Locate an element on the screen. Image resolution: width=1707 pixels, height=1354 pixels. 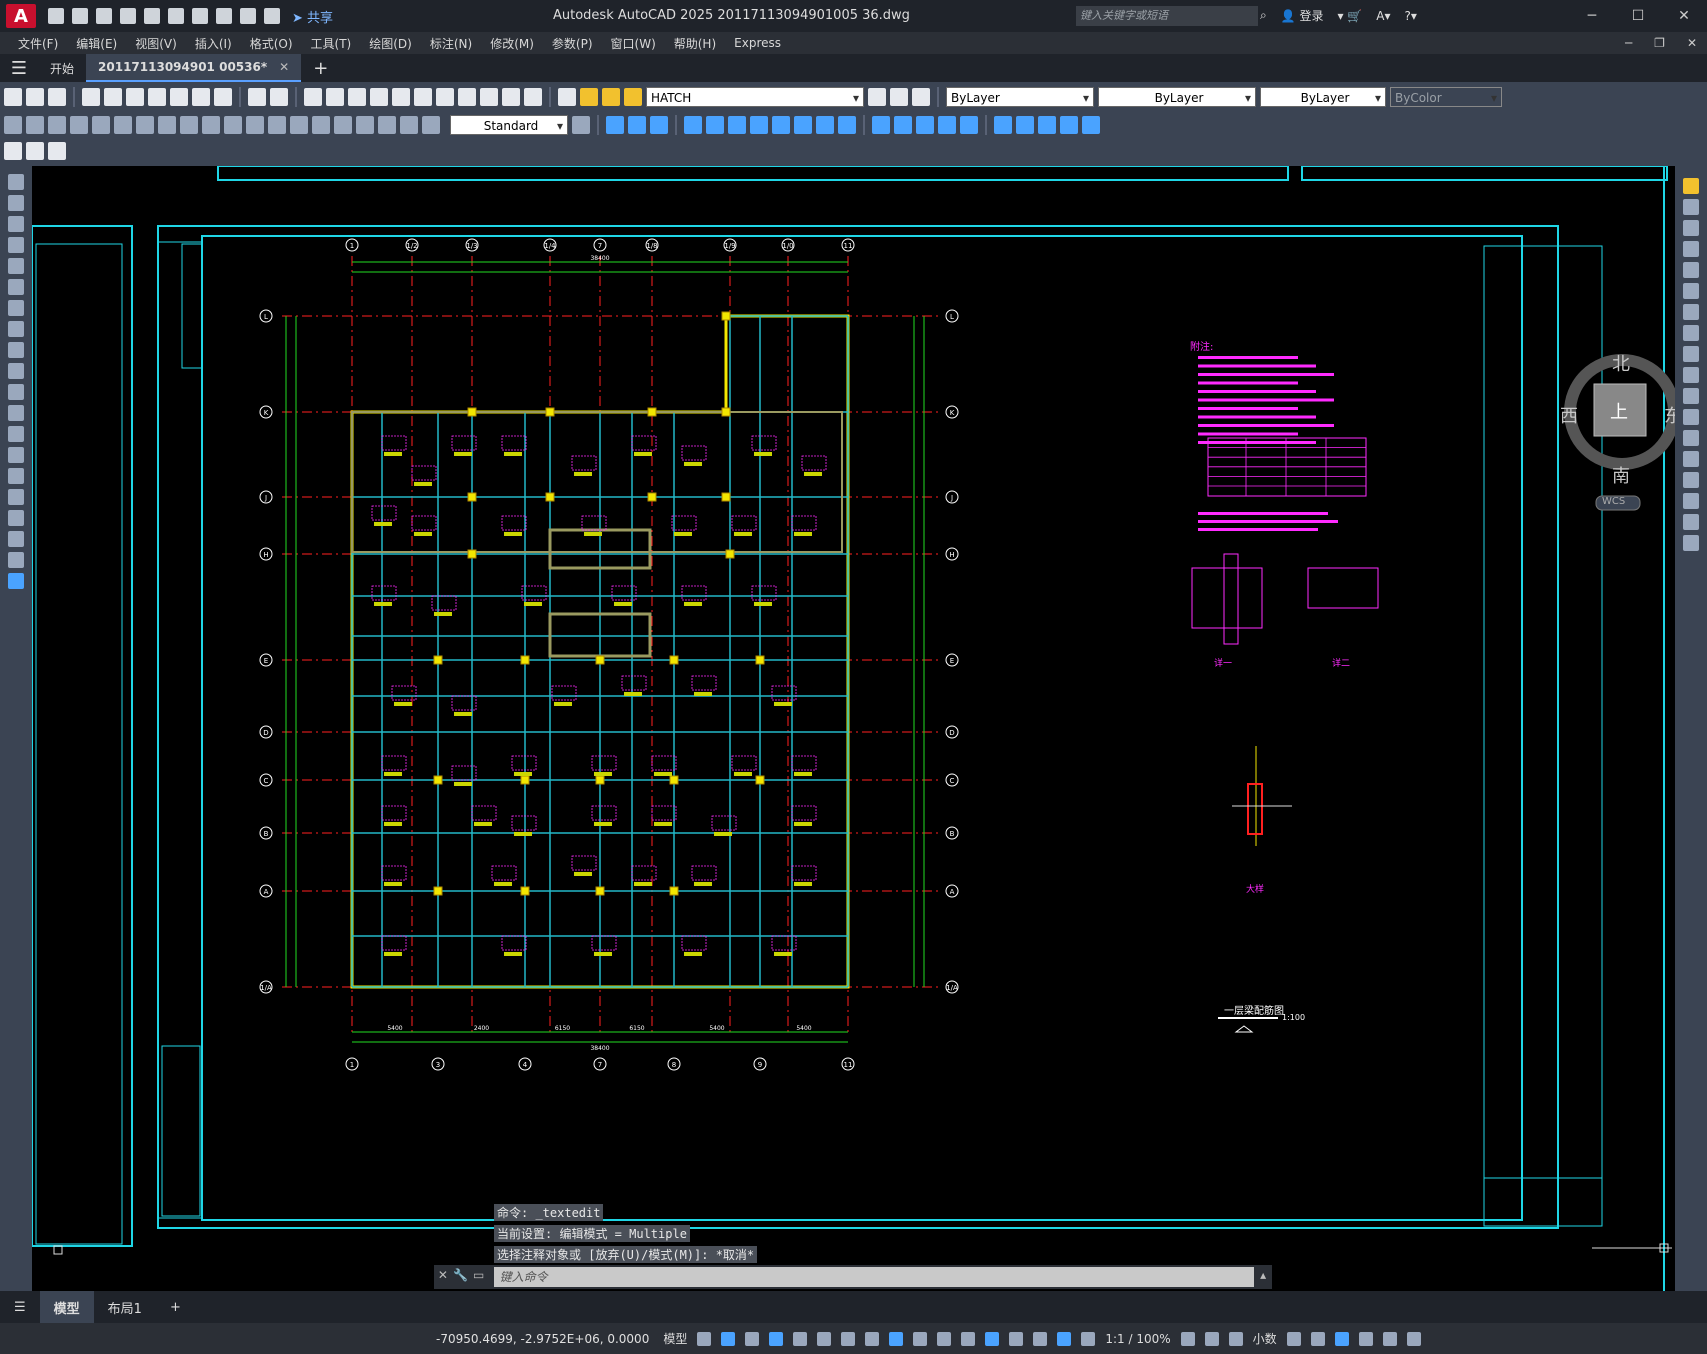
explode-icon is located at coordinates (1691, 543).